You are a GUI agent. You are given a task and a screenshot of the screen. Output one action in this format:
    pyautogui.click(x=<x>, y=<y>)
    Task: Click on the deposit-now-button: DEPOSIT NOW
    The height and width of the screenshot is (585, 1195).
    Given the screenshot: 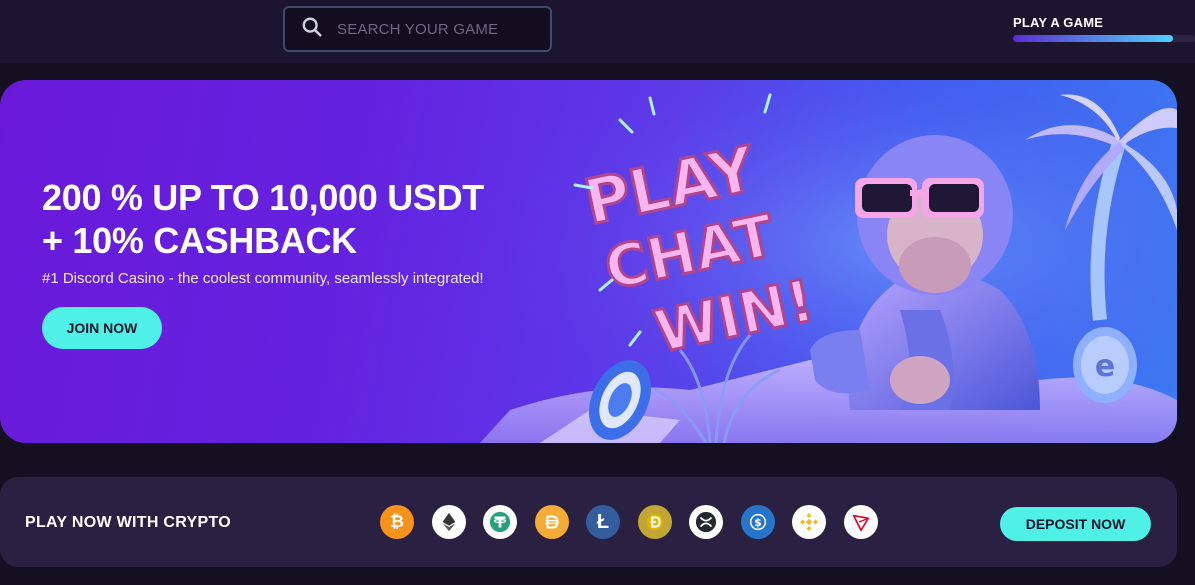 What is the action you would take?
    pyautogui.click(x=1075, y=524)
    